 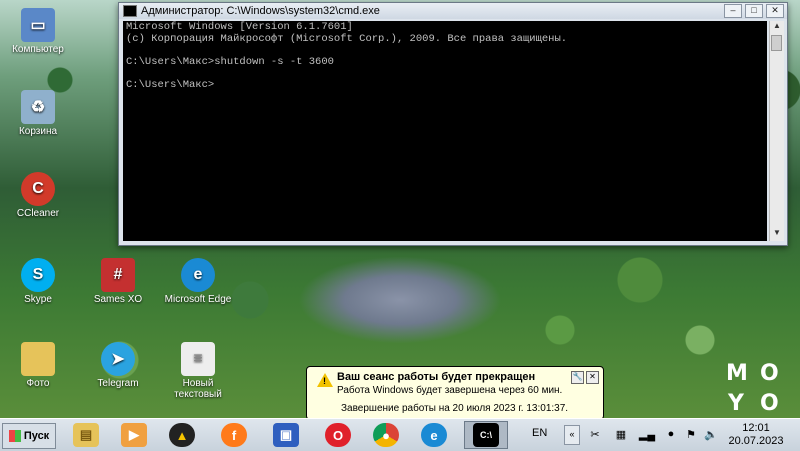 I want to click on taskbar-clock: 12:01 20.07.2023, so click(x=756, y=435).